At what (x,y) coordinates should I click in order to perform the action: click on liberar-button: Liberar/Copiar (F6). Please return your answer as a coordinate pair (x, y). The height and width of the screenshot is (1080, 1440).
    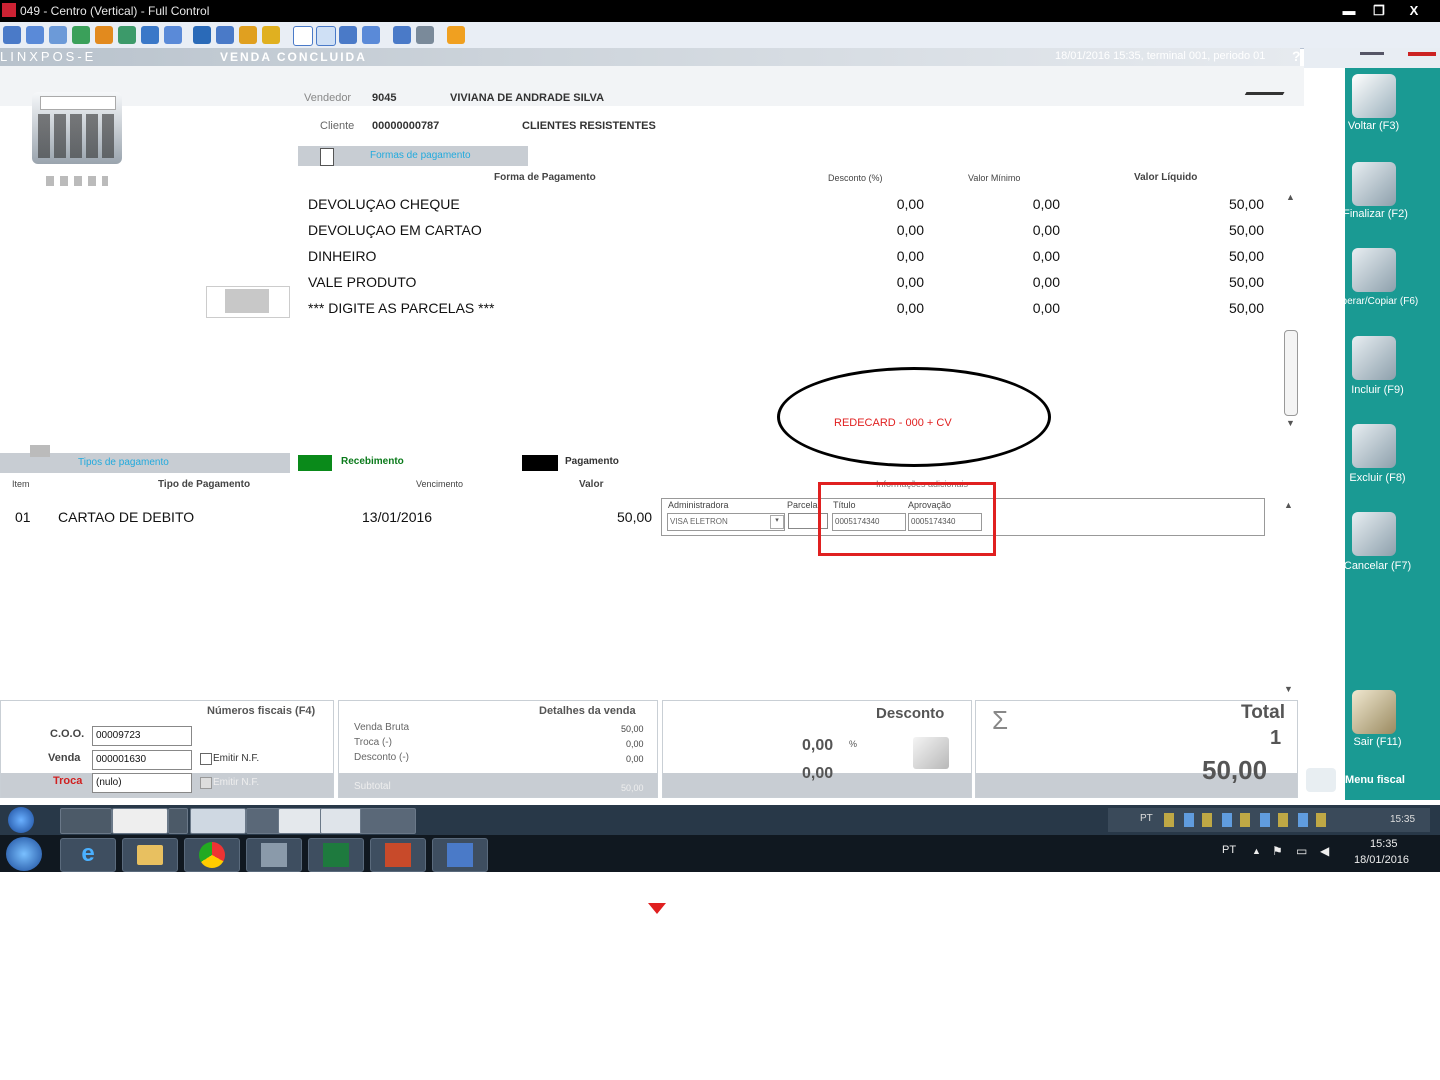
    Looking at the image, I should click on (1376, 301).